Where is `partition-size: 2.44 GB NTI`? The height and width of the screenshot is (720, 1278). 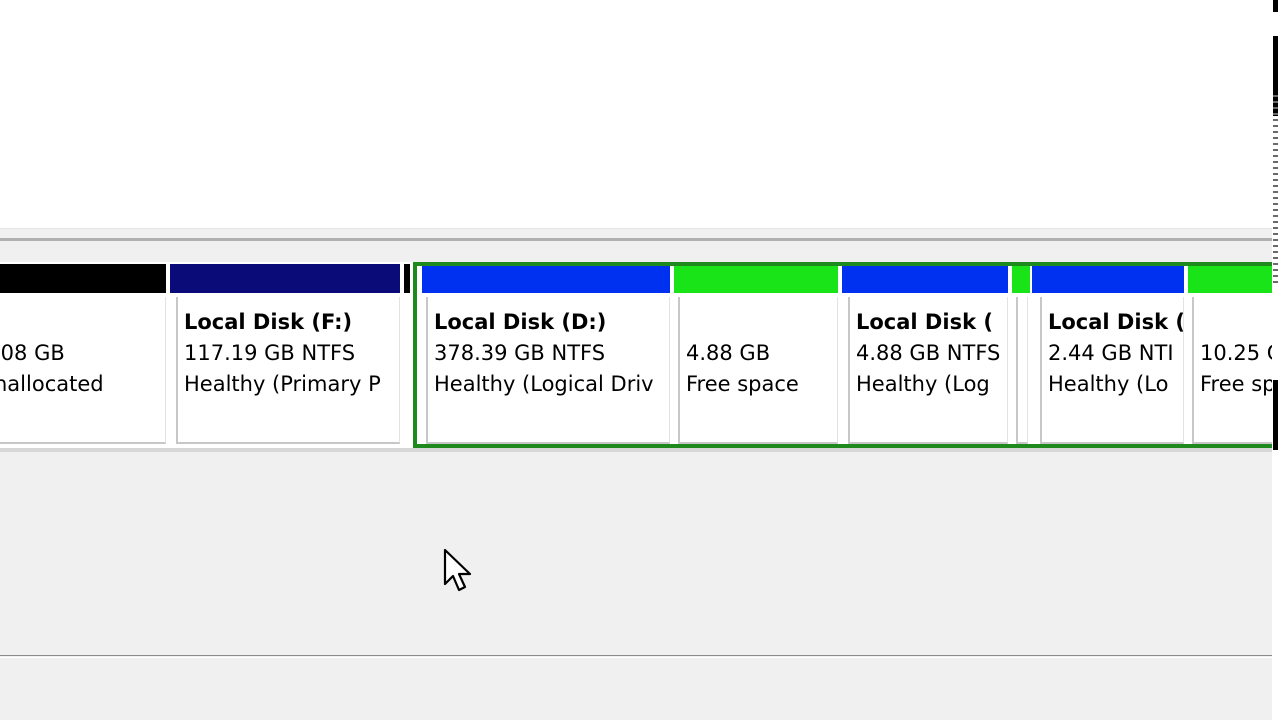
partition-size: 2.44 GB NTI is located at coordinates (1111, 353).